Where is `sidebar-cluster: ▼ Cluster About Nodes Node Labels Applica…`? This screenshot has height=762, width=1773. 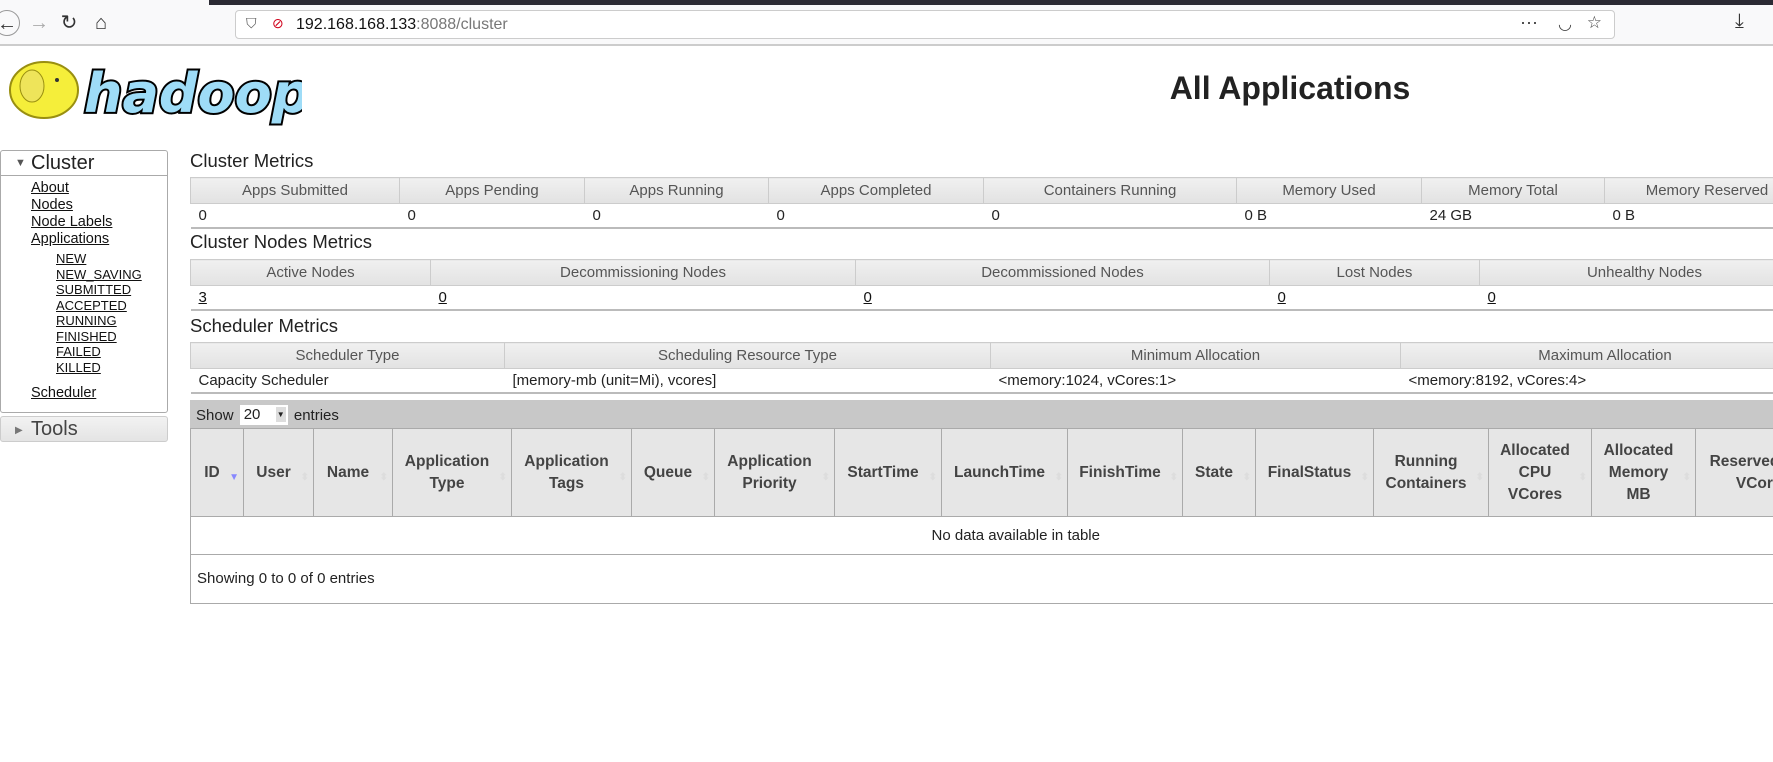 sidebar-cluster: ▼ Cluster About Nodes Node Labels Applica… is located at coordinates (84, 281).